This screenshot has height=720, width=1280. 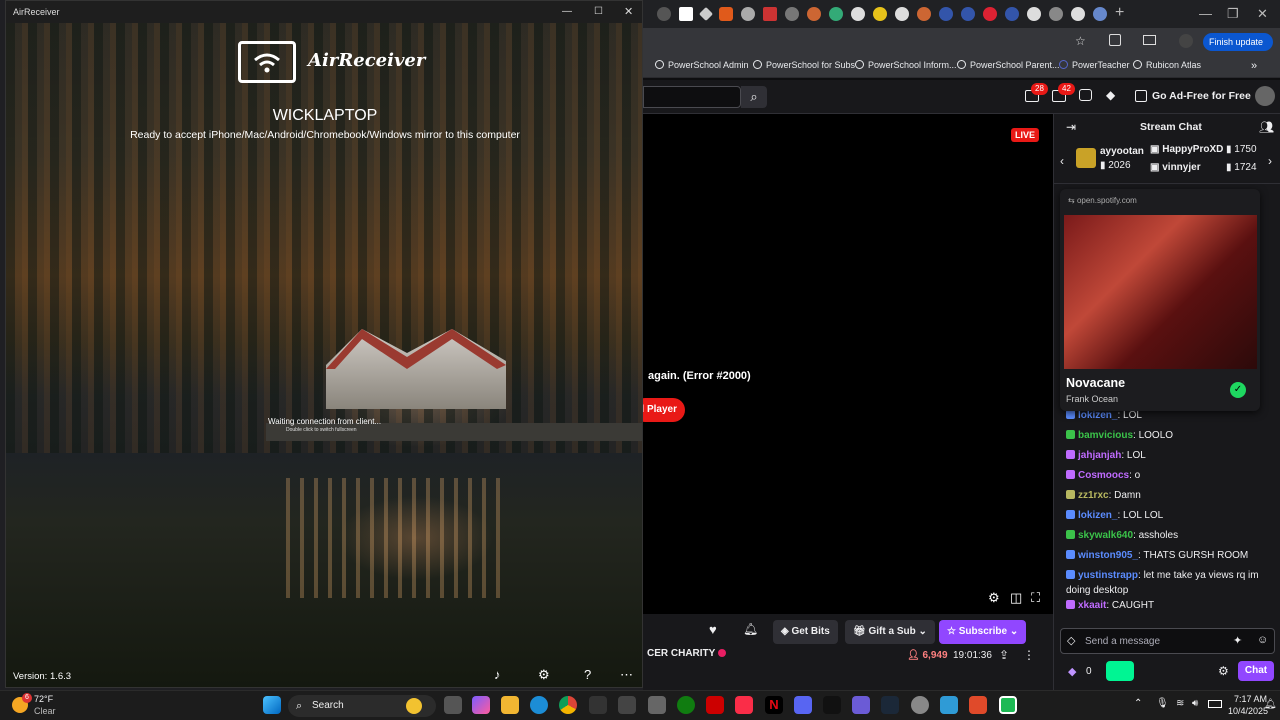 What do you see at coordinates (890, 705) in the screenshot?
I see `steam-icon` at bounding box center [890, 705].